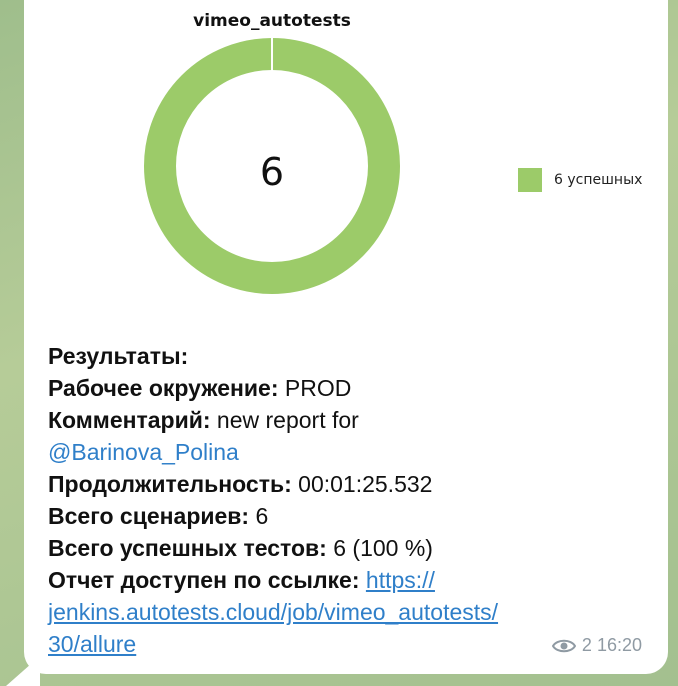 The image size is (678, 686). Describe the element at coordinates (200, 388) in the screenshot. I see `env-line: Рабочее окружение: PROD` at that location.